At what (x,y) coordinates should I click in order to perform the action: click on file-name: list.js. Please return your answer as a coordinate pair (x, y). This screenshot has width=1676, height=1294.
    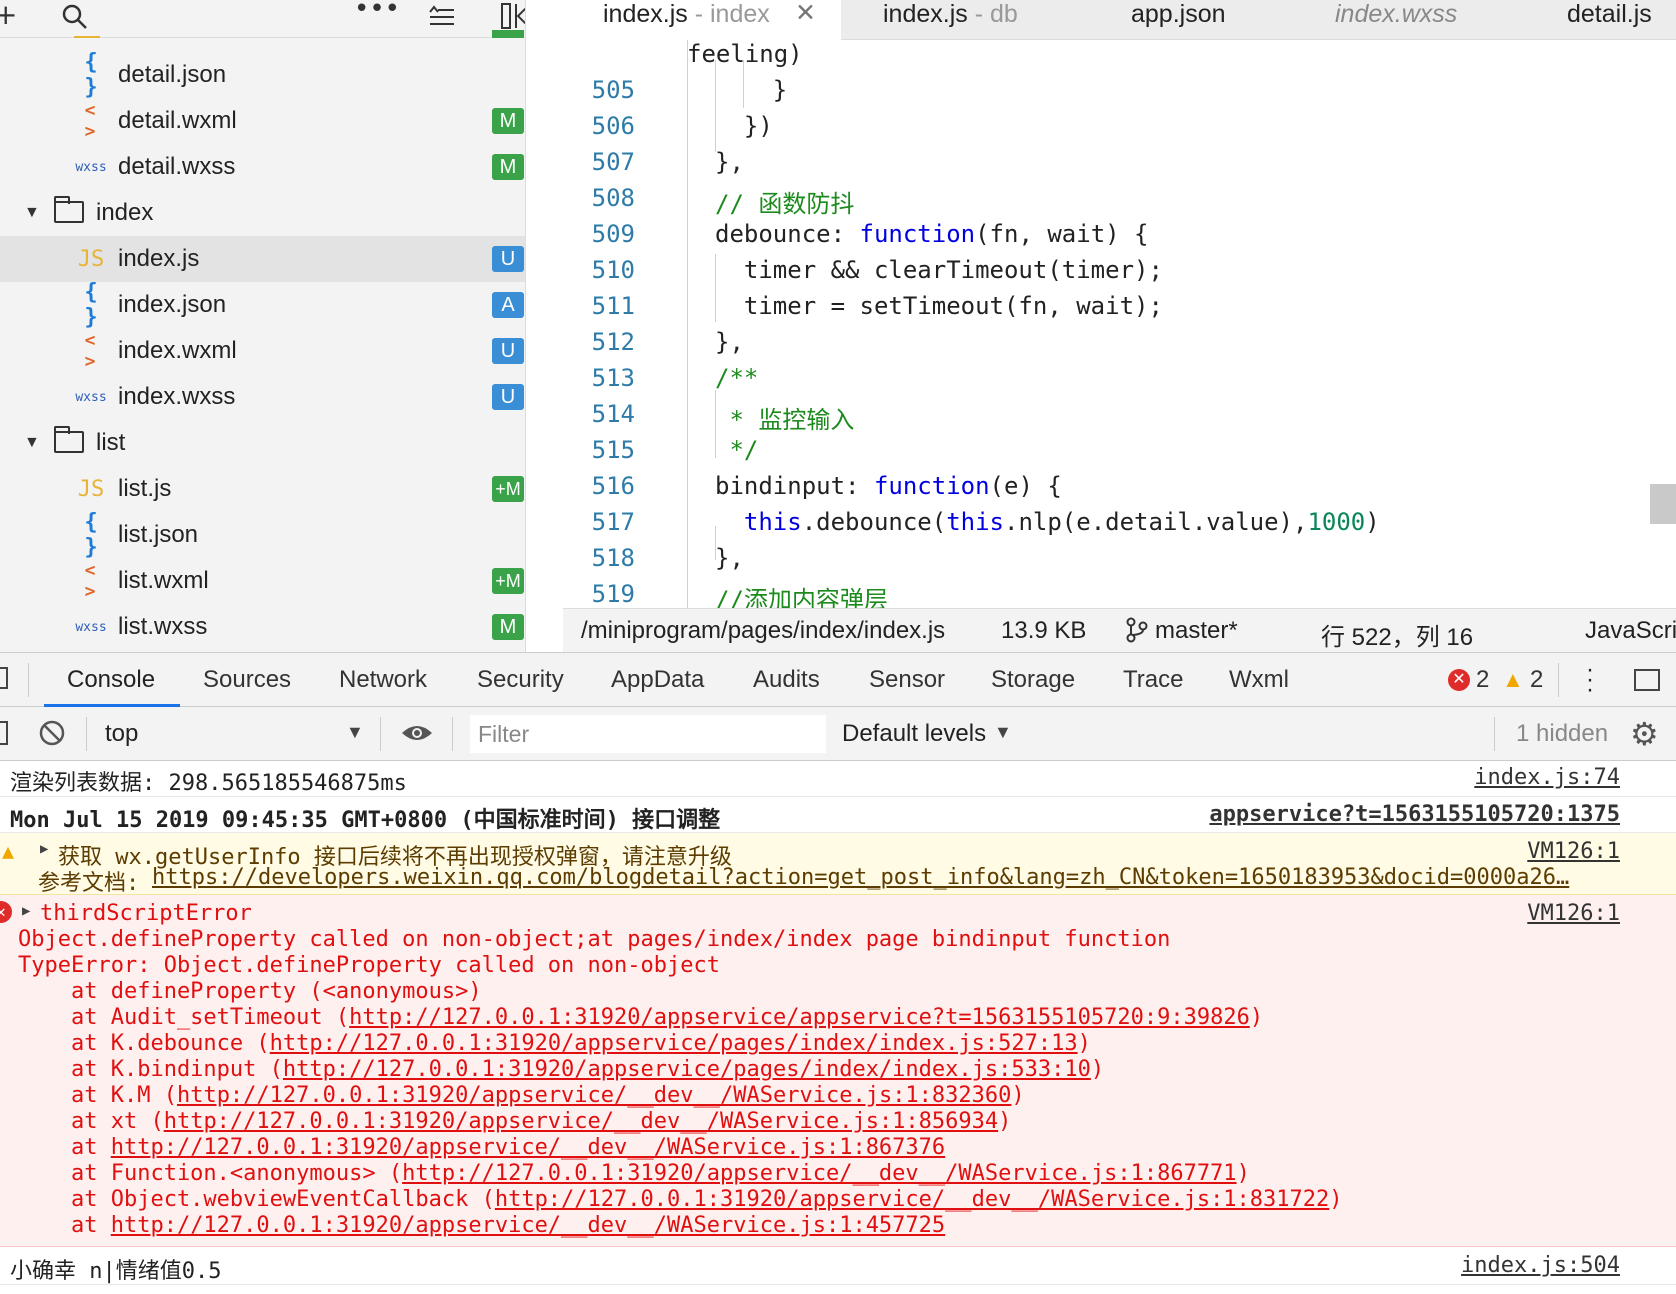
    Looking at the image, I should click on (145, 488).